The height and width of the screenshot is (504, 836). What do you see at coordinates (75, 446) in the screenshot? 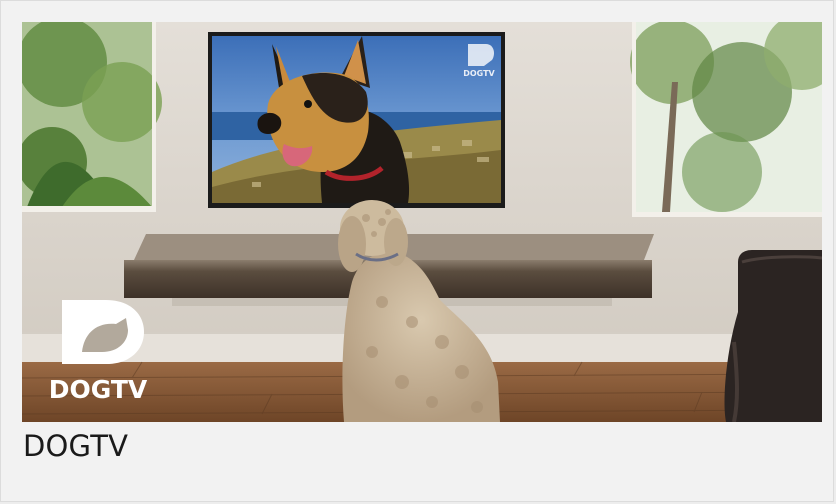
I see `video-title: DOGTV` at bounding box center [75, 446].